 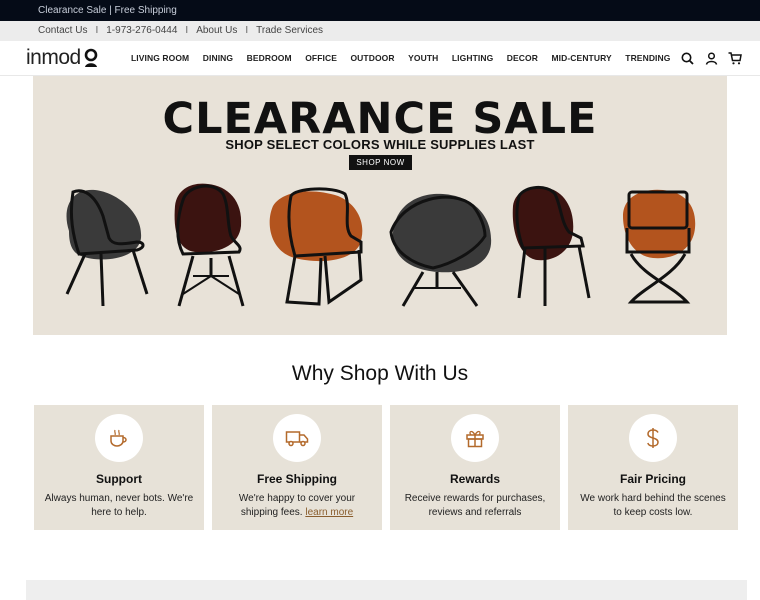 What do you see at coordinates (380, 373) in the screenshot?
I see `why-shop-title: Why Shop With Us` at bounding box center [380, 373].